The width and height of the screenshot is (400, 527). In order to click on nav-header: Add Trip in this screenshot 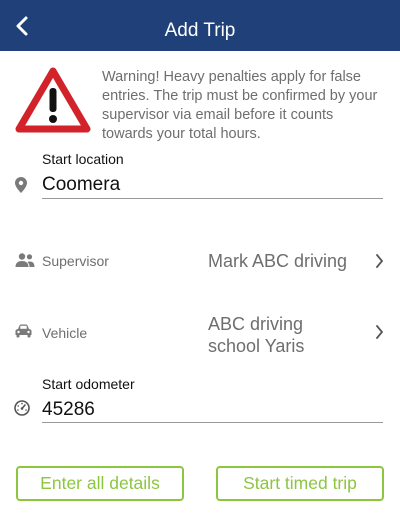, I will do `click(200, 25)`.